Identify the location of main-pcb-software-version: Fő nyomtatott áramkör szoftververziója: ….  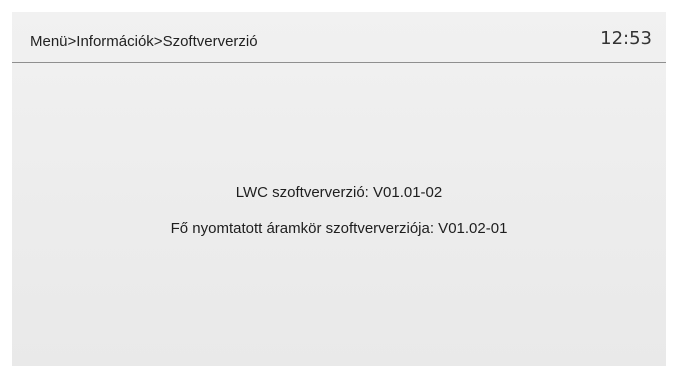
(339, 228).